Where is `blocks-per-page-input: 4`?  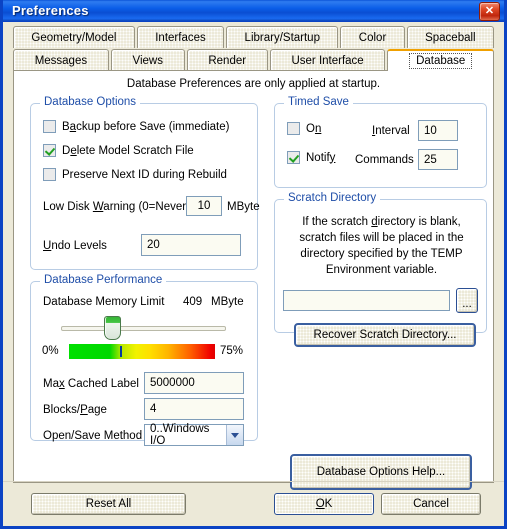 blocks-per-page-input: 4 is located at coordinates (194, 409).